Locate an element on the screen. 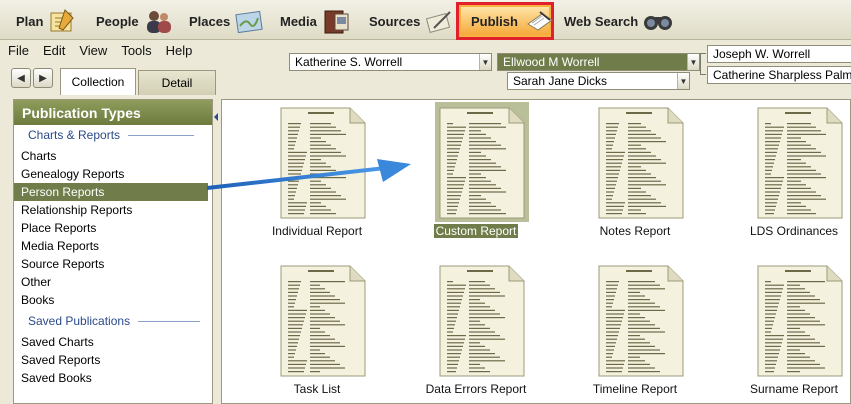  menu-view: View is located at coordinates (92, 51).